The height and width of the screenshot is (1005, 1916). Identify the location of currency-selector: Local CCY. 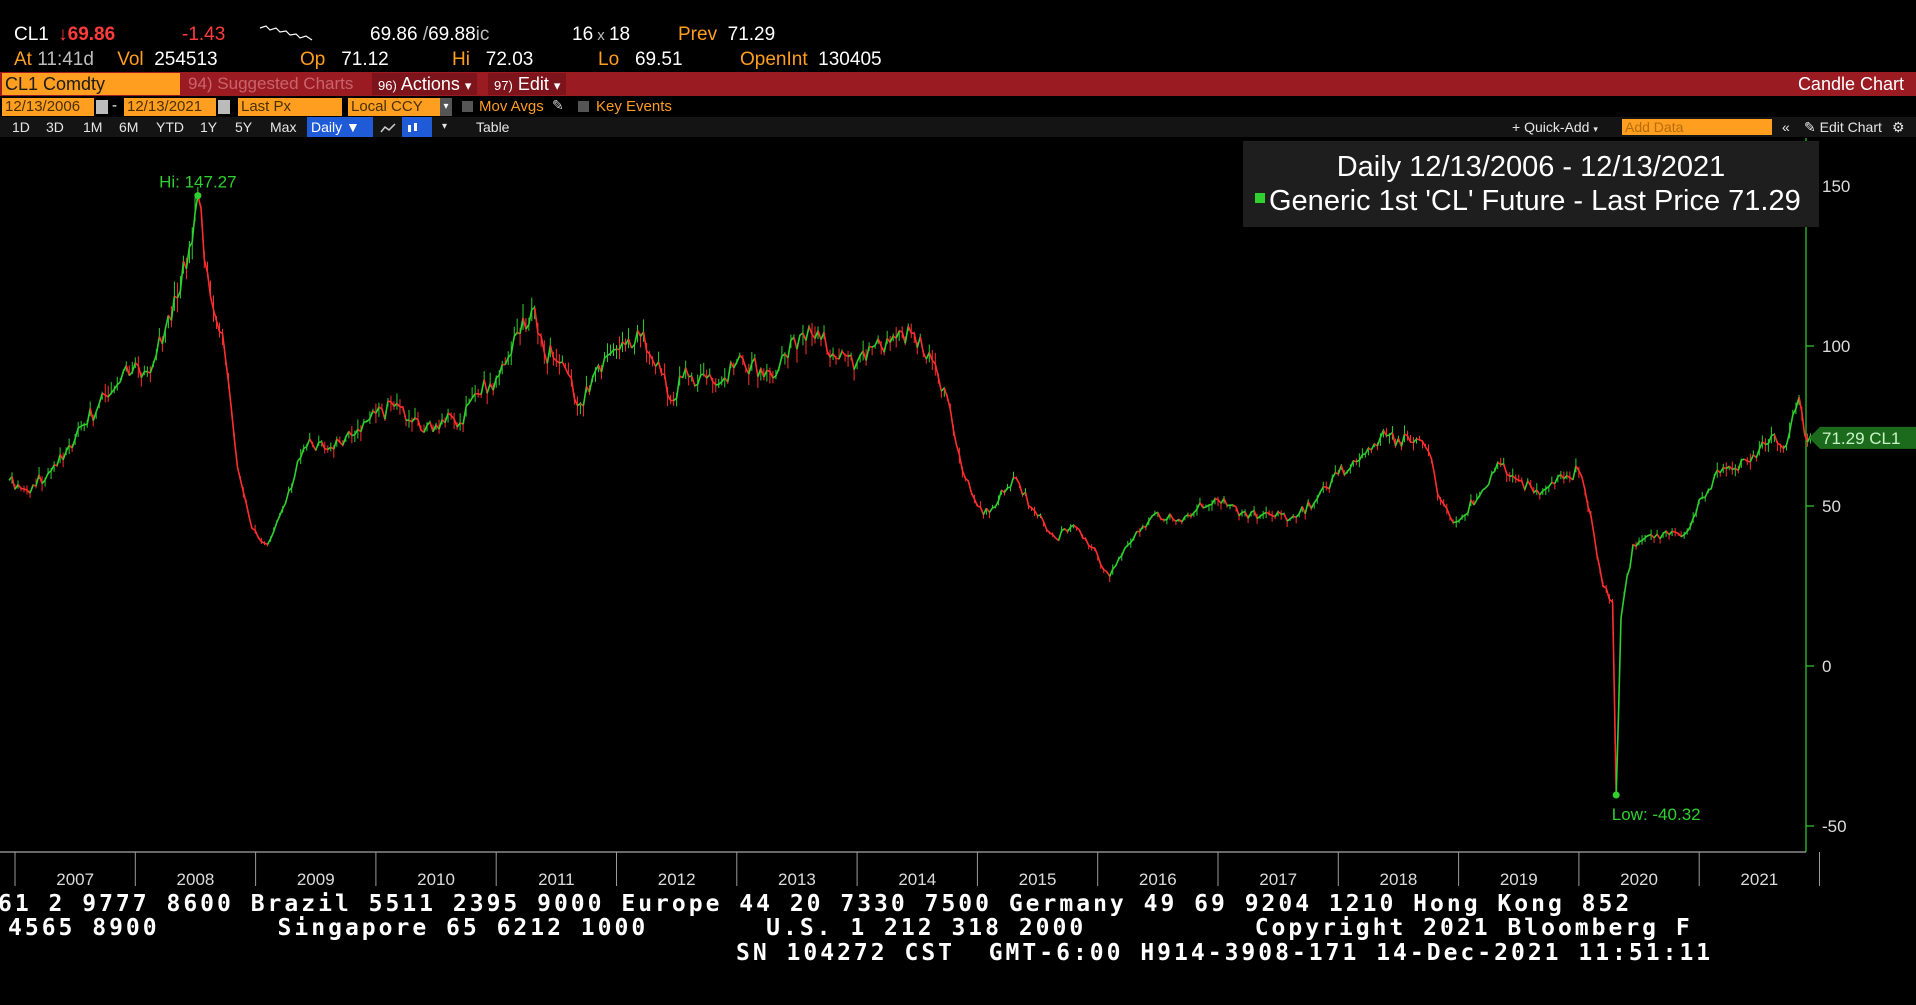
(394, 107).